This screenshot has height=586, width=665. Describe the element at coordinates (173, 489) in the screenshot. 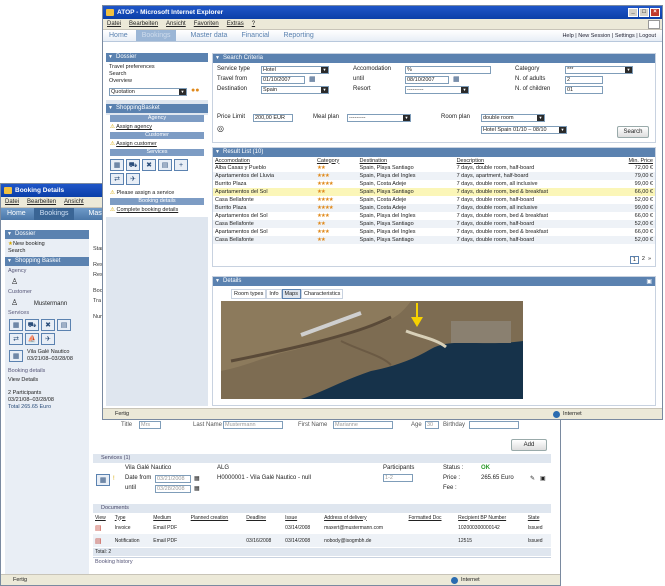

I see `service-until-field: 03/28/2008` at that location.